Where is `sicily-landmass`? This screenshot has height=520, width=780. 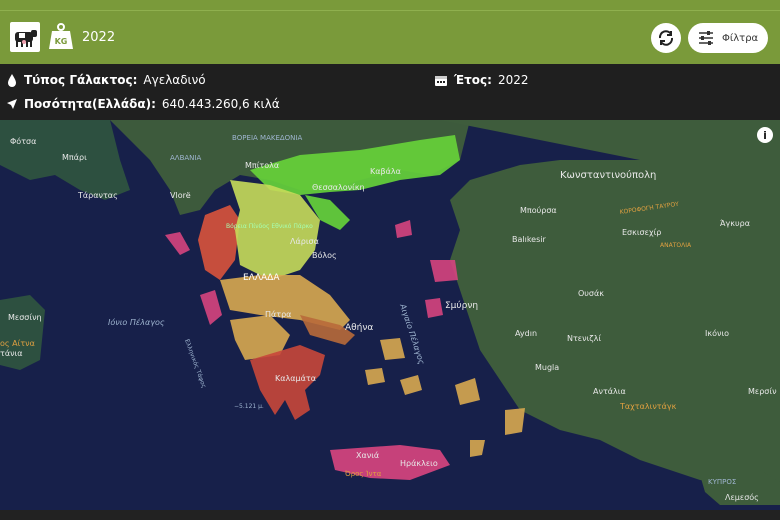 sicily-landmass is located at coordinates (22, 332).